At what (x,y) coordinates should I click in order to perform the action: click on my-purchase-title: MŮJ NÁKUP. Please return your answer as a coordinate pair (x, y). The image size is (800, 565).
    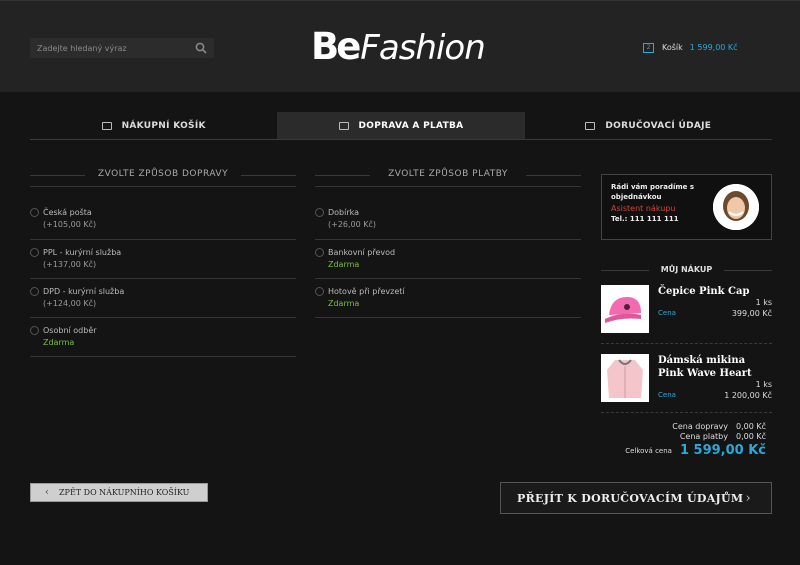
    Looking at the image, I should click on (686, 269).